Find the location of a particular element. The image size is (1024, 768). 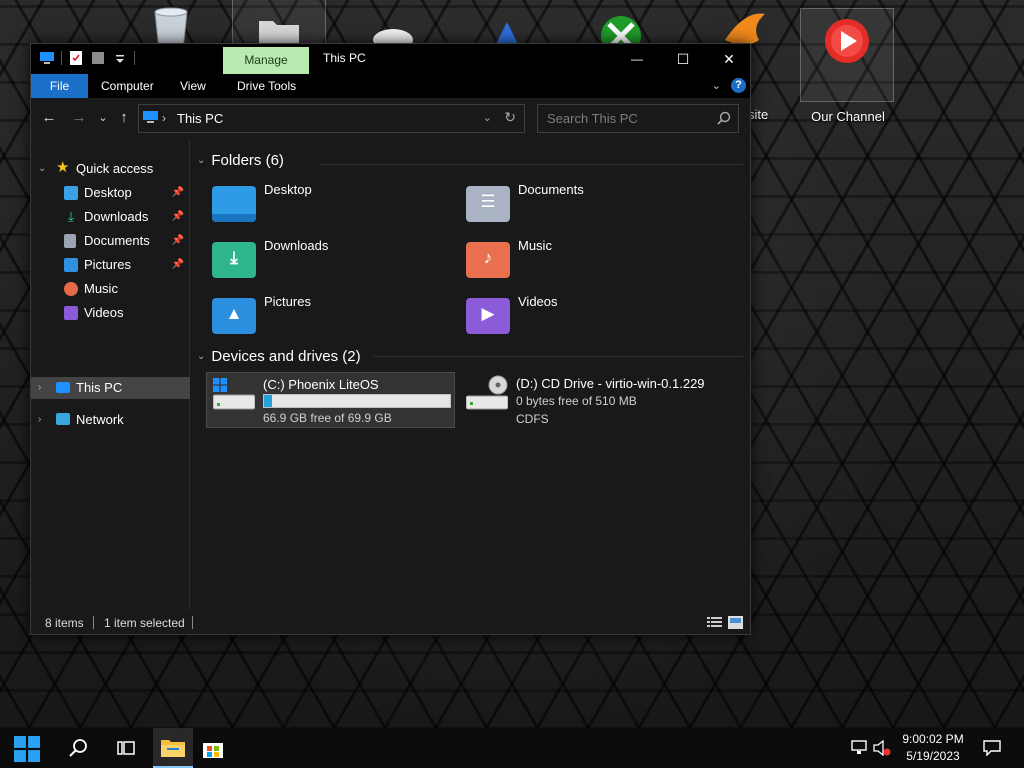

sidebar-item-pictures: Pictures 📌 is located at coordinates (110, 265).